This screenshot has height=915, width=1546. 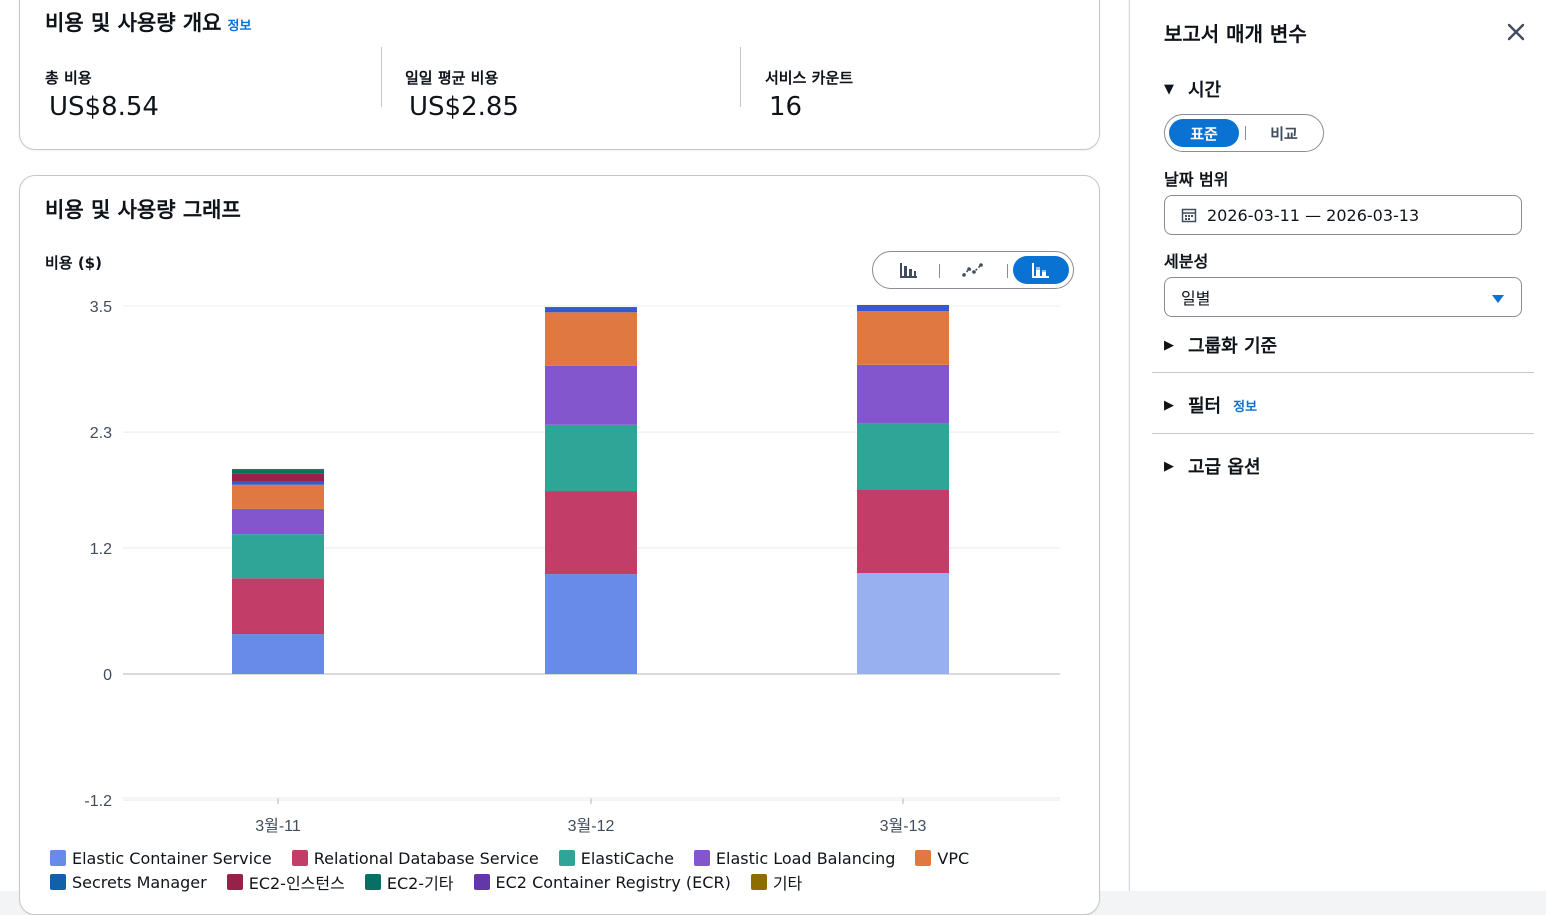 I want to click on filter-section-header: ▶ 필터 정보, so click(x=1210, y=405).